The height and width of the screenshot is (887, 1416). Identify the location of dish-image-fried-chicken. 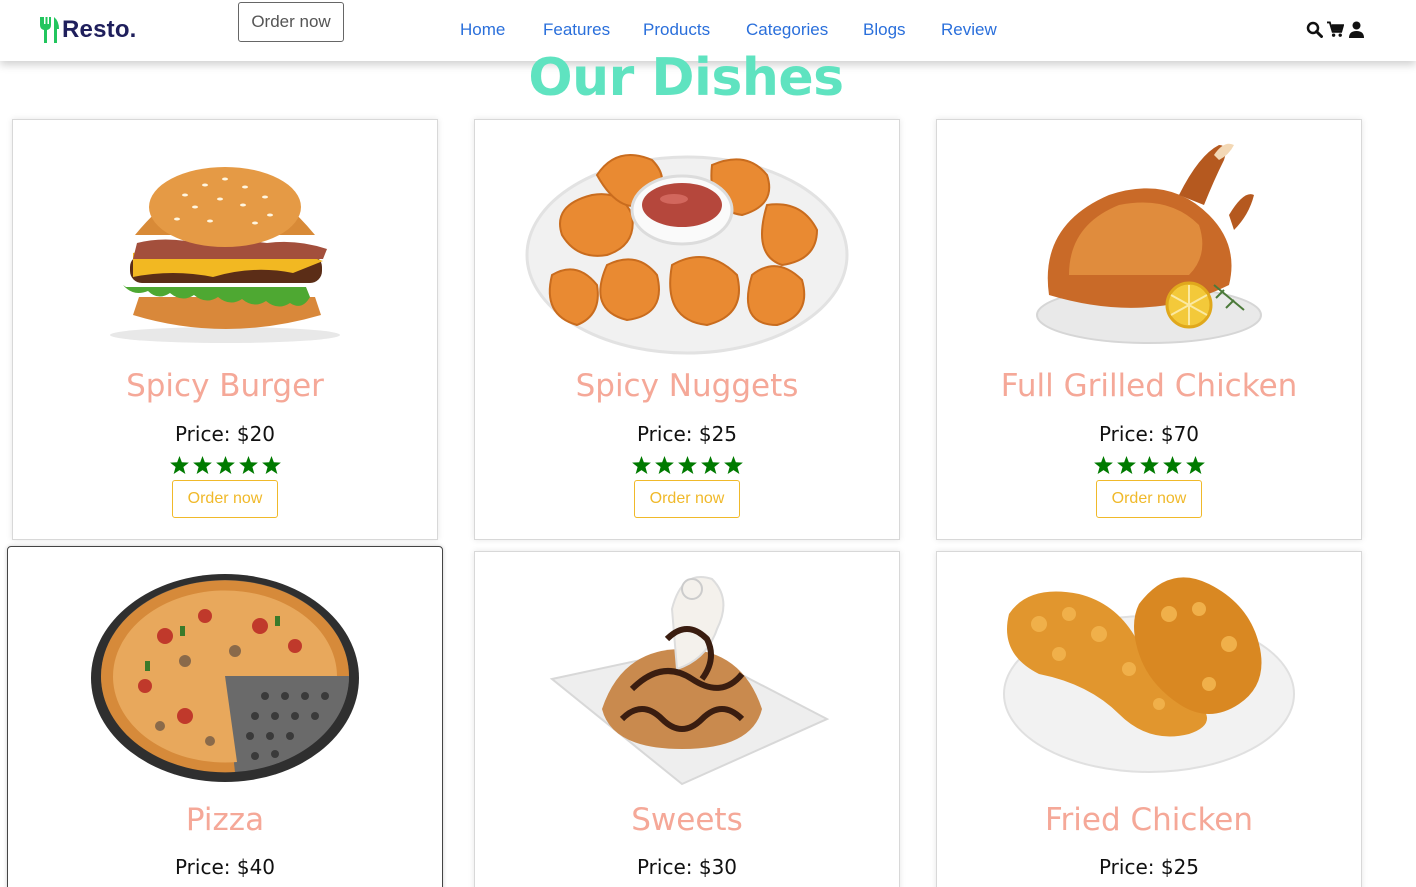
(1149, 679).